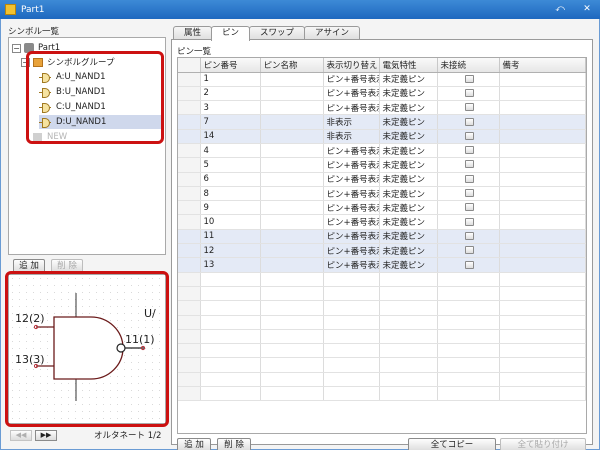  I want to click on pin-number-cell: 13, so click(230, 265).